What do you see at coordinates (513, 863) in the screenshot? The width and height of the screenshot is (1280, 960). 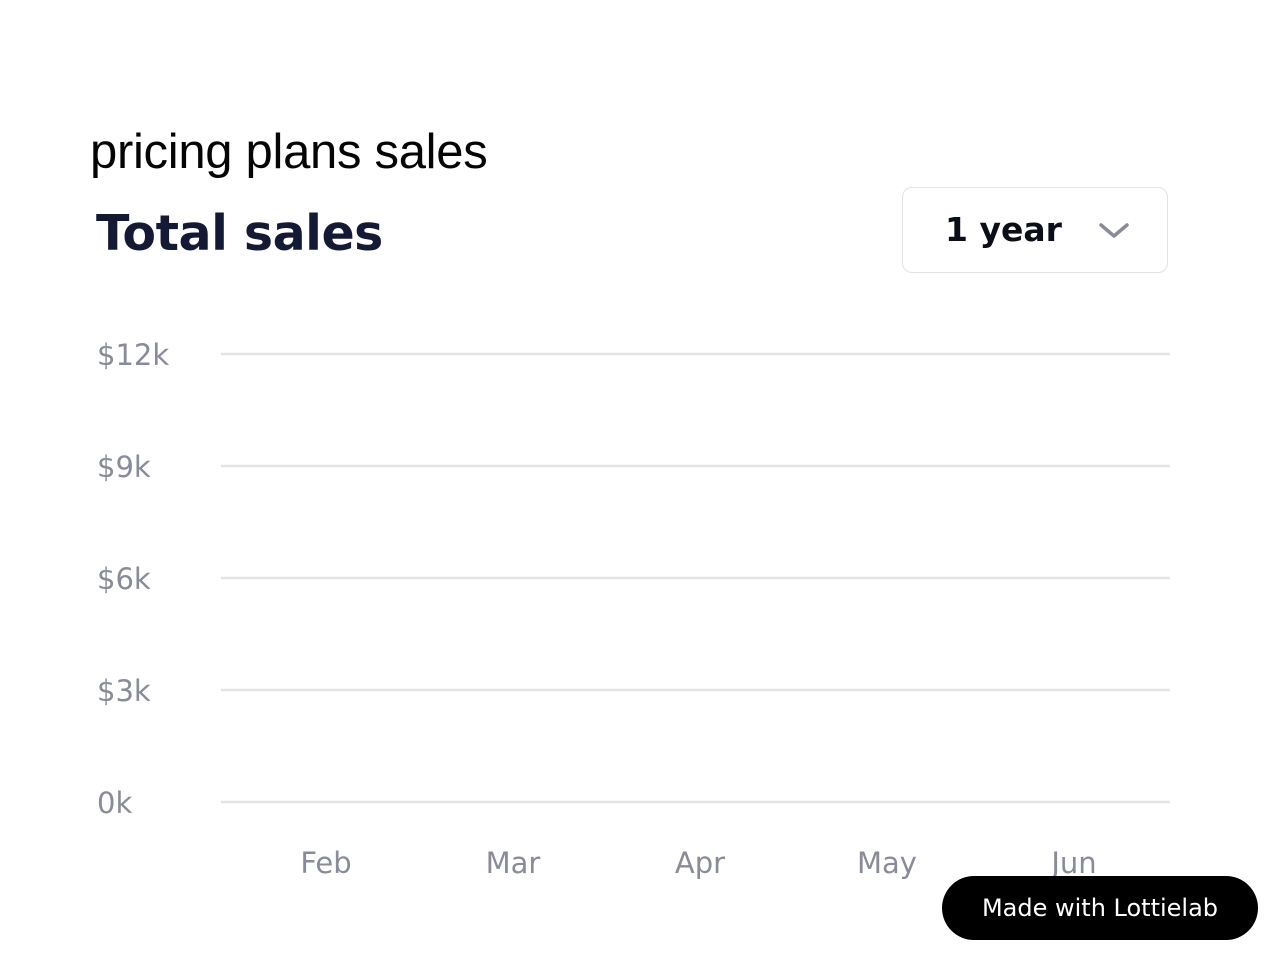 I see `x-tick-label: Mar` at bounding box center [513, 863].